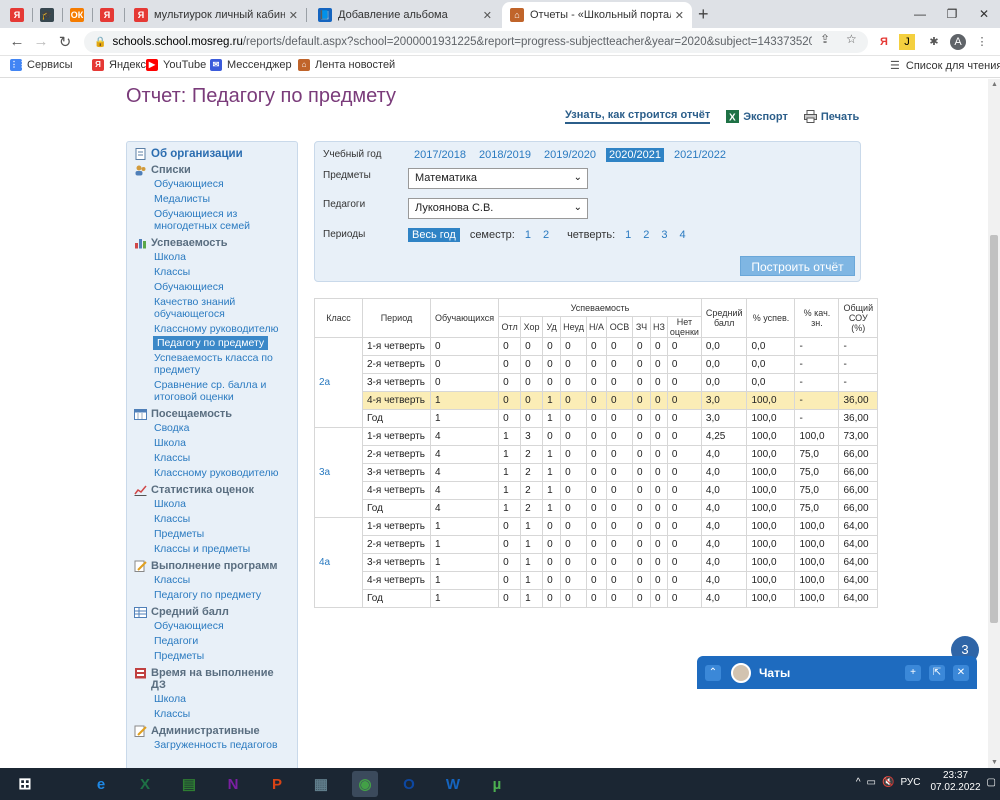 The image size is (1000, 800). I want to click on bookmark-star-icon: ☆, so click(851, 39).